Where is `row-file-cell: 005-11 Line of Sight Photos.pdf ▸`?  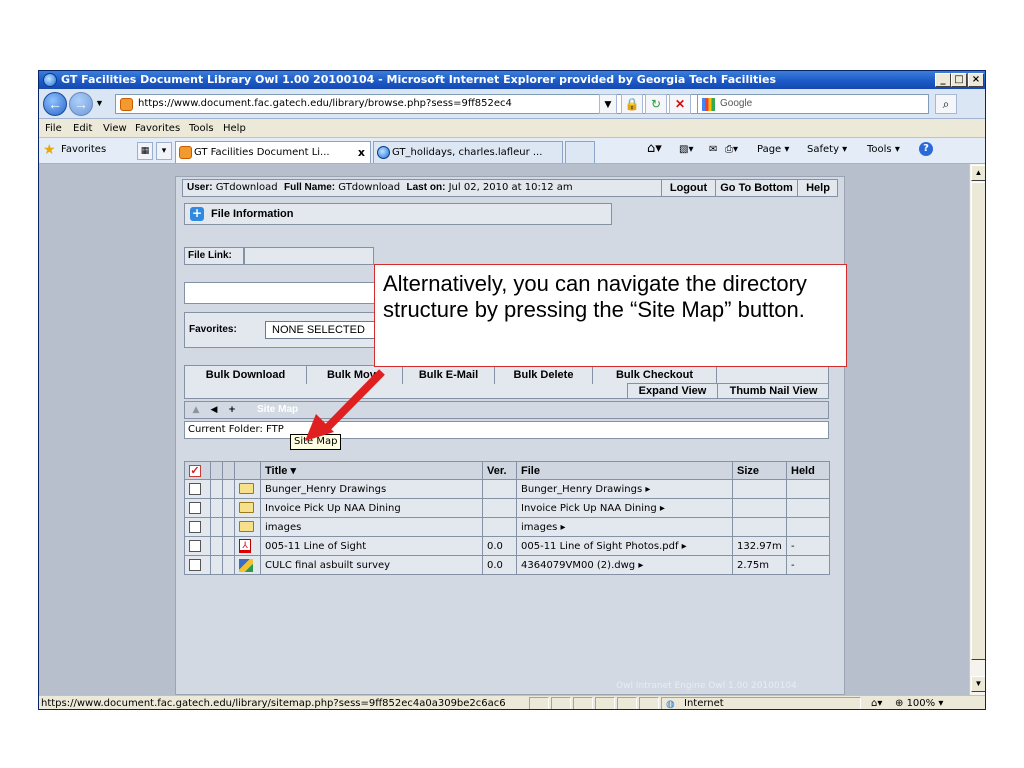 row-file-cell: 005-11 Line of Sight Photos.pdf ▸ is located at coordinates (624, 546).